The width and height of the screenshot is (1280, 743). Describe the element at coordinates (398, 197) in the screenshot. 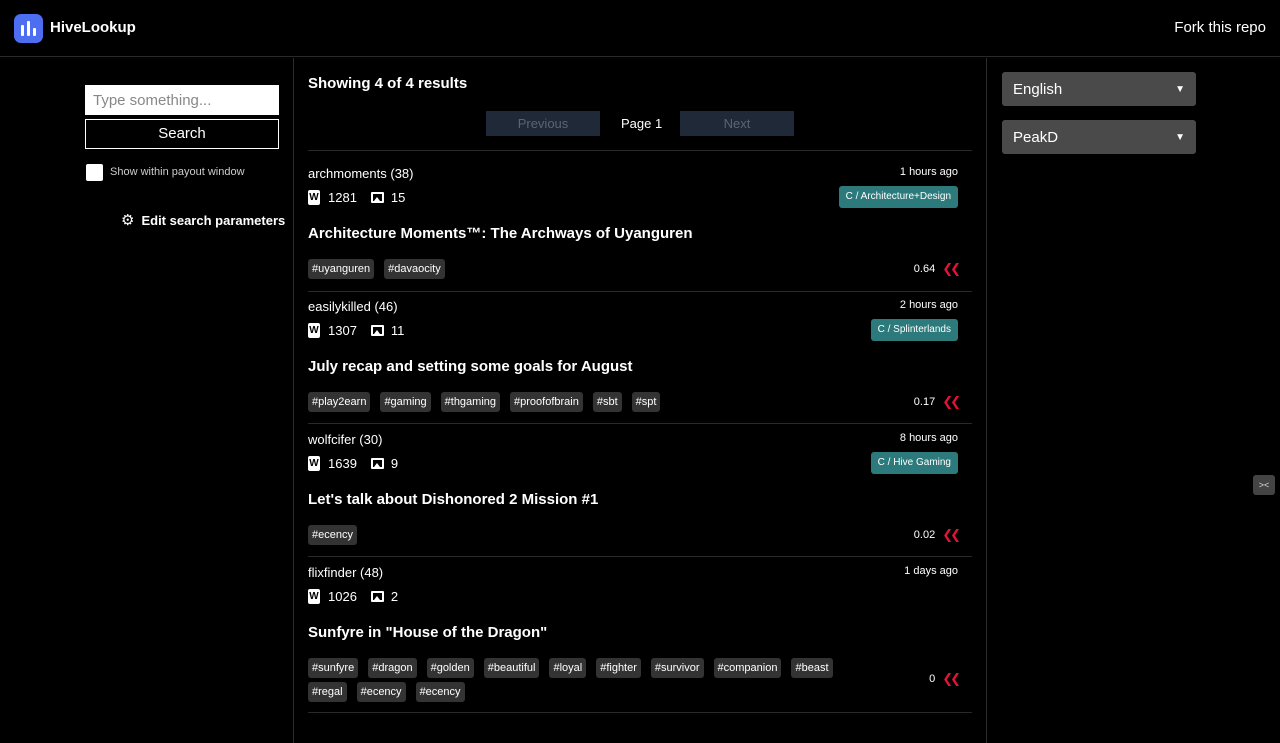

I see `image-count: 15` at that location.